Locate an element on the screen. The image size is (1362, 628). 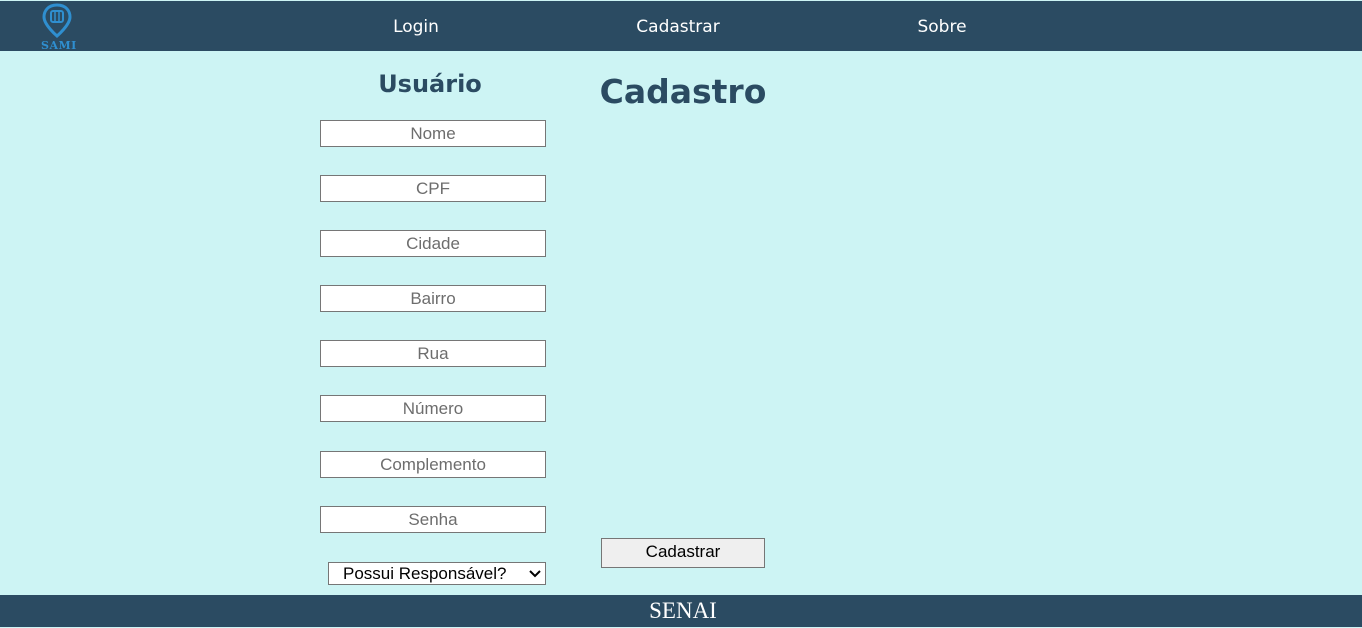
rua-field is located at coordinates (433, 353).